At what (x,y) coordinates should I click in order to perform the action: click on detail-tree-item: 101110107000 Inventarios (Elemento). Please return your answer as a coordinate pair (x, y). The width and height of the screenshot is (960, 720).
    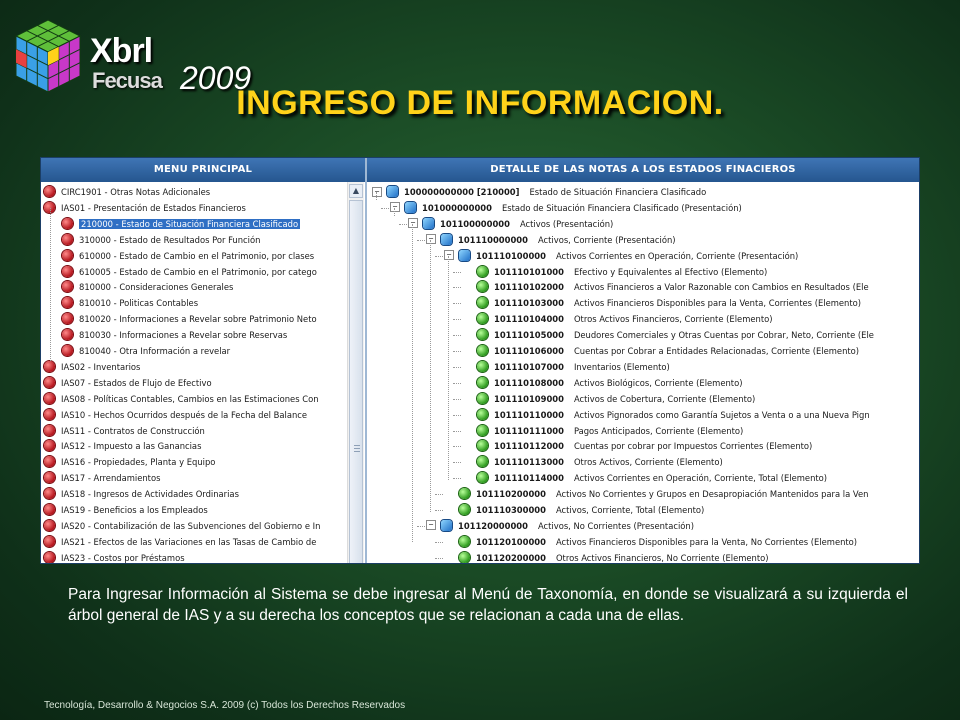
    Looking at the image, I should click on (566, 367).